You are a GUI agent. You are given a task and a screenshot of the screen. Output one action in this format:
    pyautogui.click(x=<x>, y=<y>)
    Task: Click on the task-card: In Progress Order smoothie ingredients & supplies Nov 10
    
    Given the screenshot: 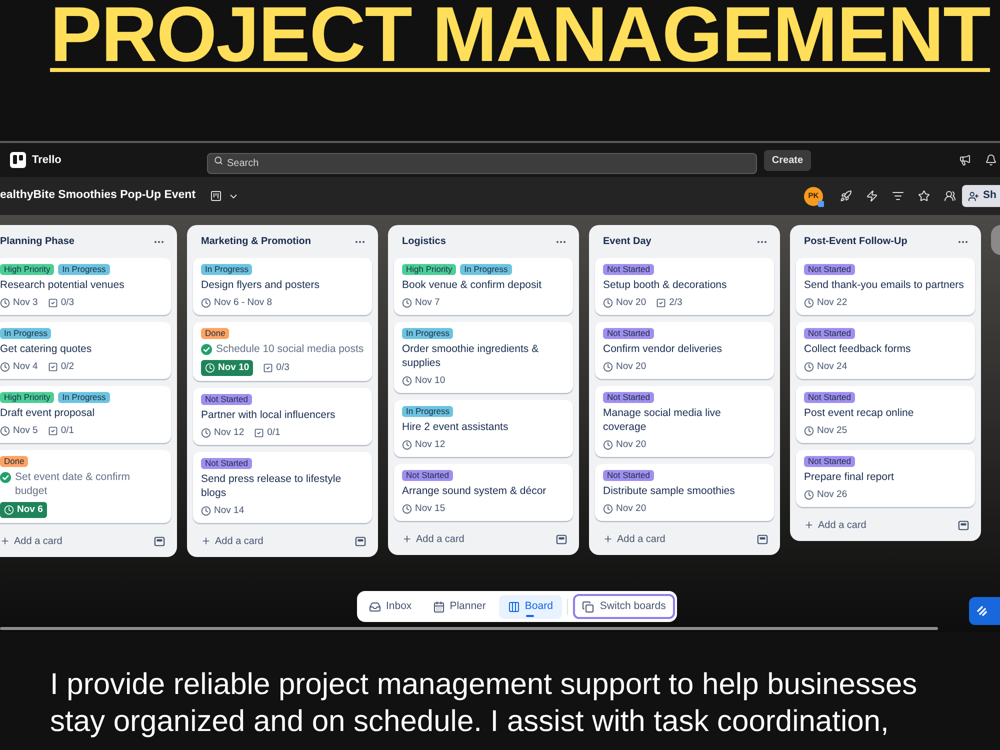 What is the action you would take?
    pyautogui.click(x=483, y=357)
    